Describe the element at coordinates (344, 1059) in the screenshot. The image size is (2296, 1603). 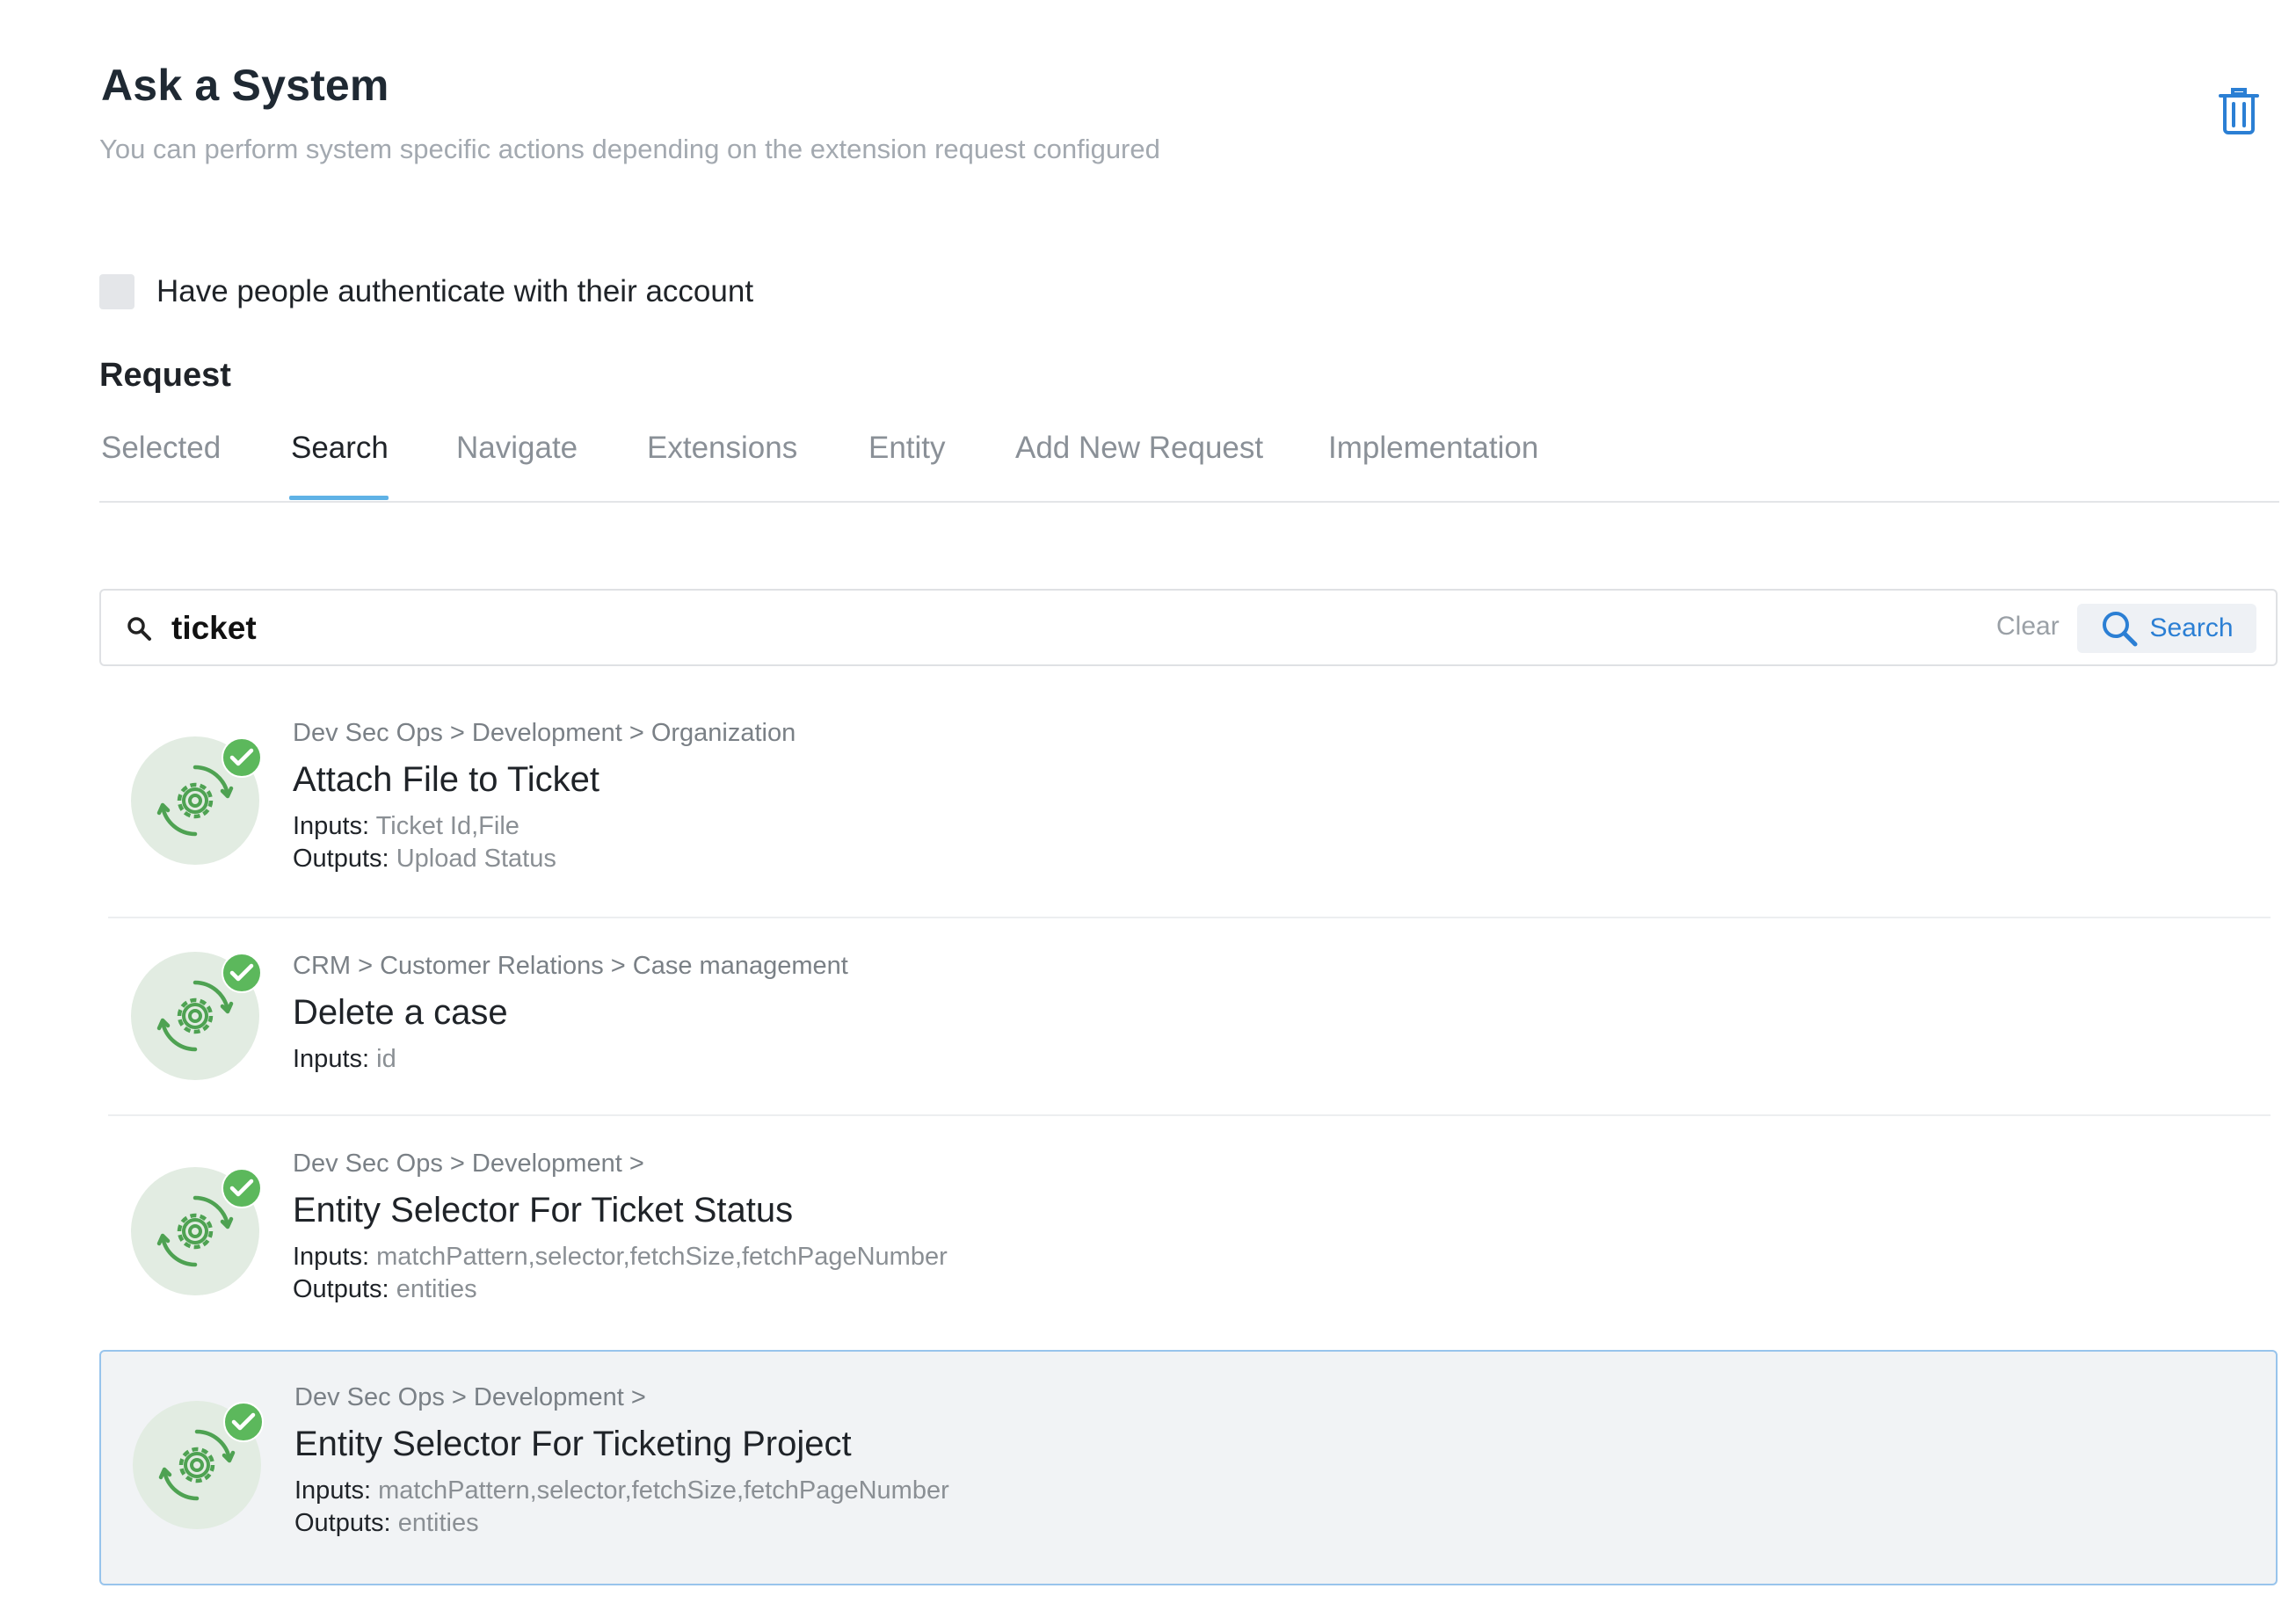
I see `result-inputs: Inputs: id` at that location.